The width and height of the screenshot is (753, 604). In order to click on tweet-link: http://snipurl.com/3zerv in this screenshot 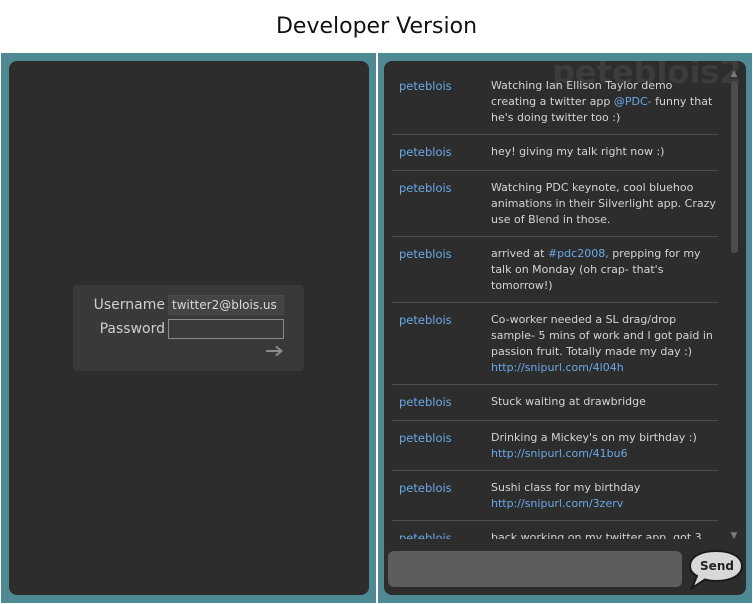, I will do `click(557, 503)`.